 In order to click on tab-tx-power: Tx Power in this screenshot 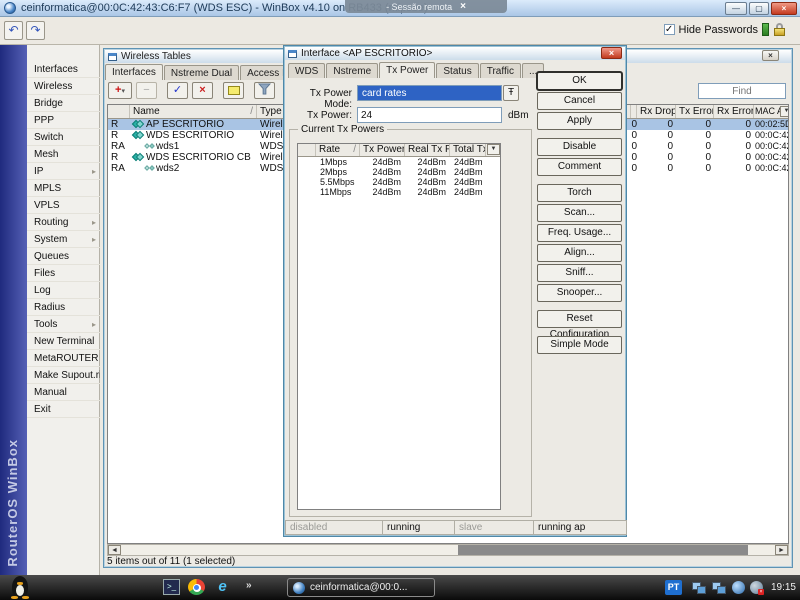, I will do `click(407, 70)`.